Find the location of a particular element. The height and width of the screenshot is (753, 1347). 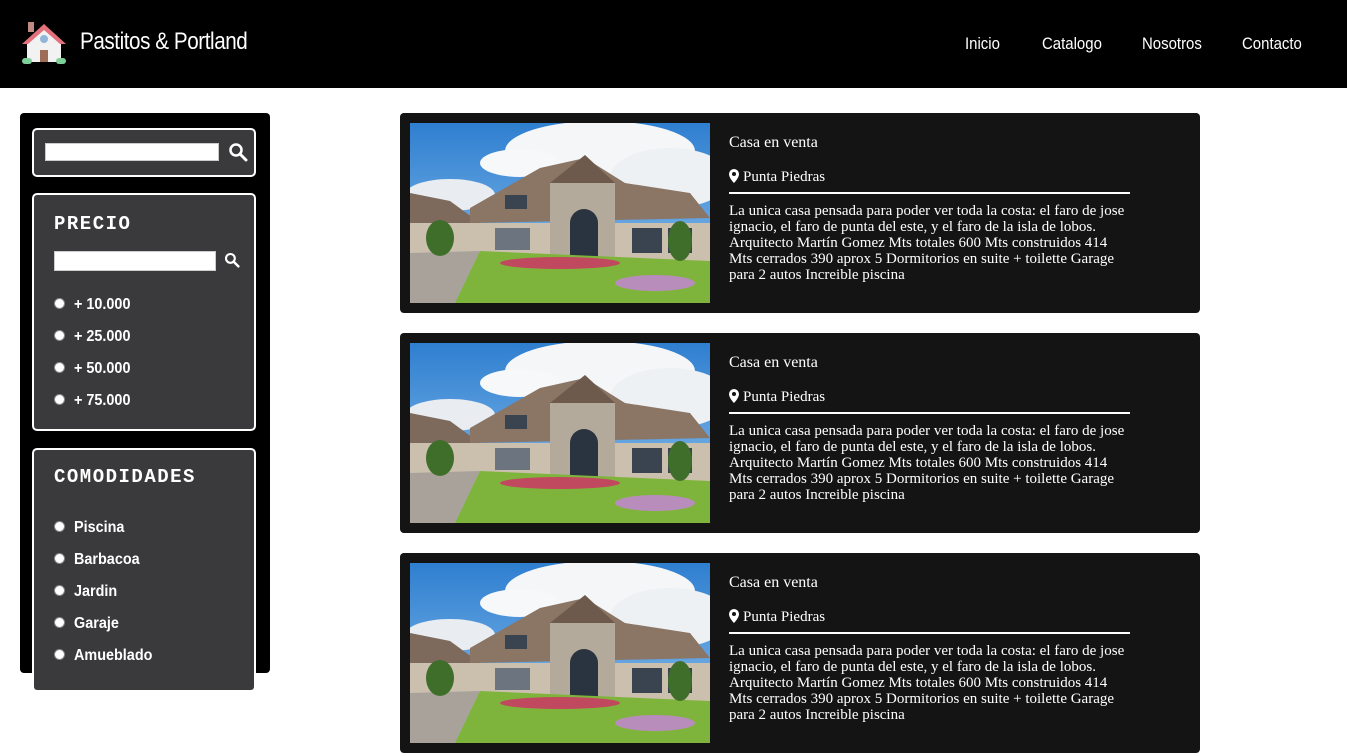

search-box is located at coordinates (144, 152).